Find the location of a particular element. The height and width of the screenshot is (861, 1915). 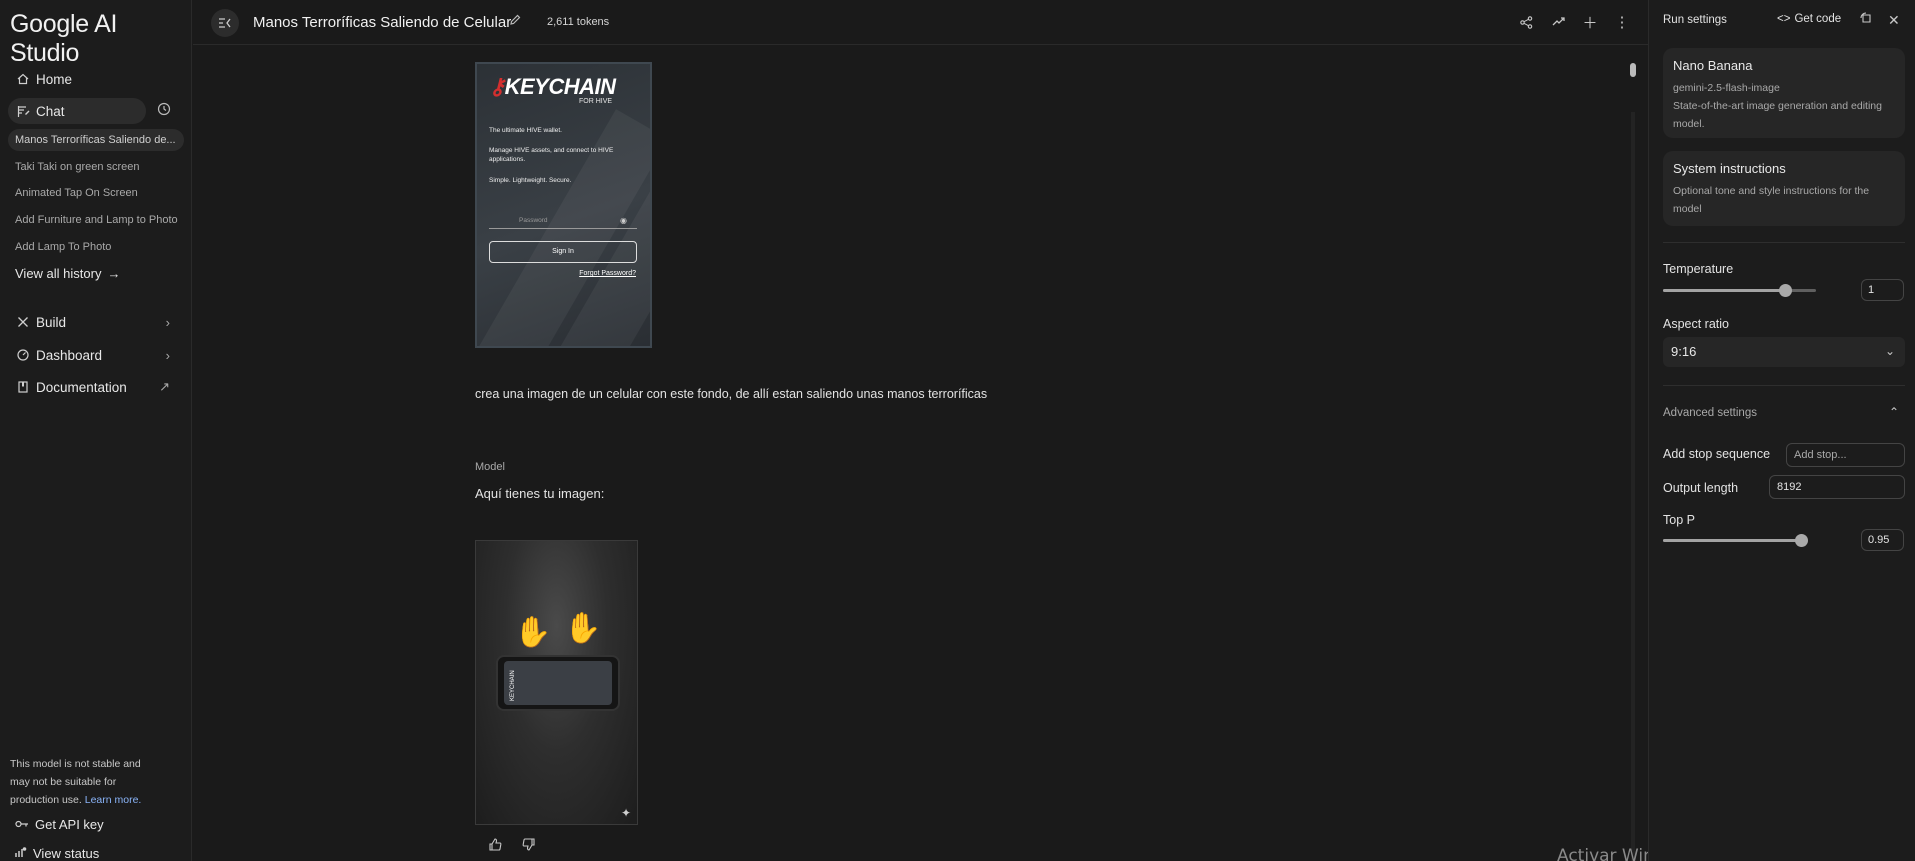

view-all-history-link: View all history → is located at coordinates (67, 273).